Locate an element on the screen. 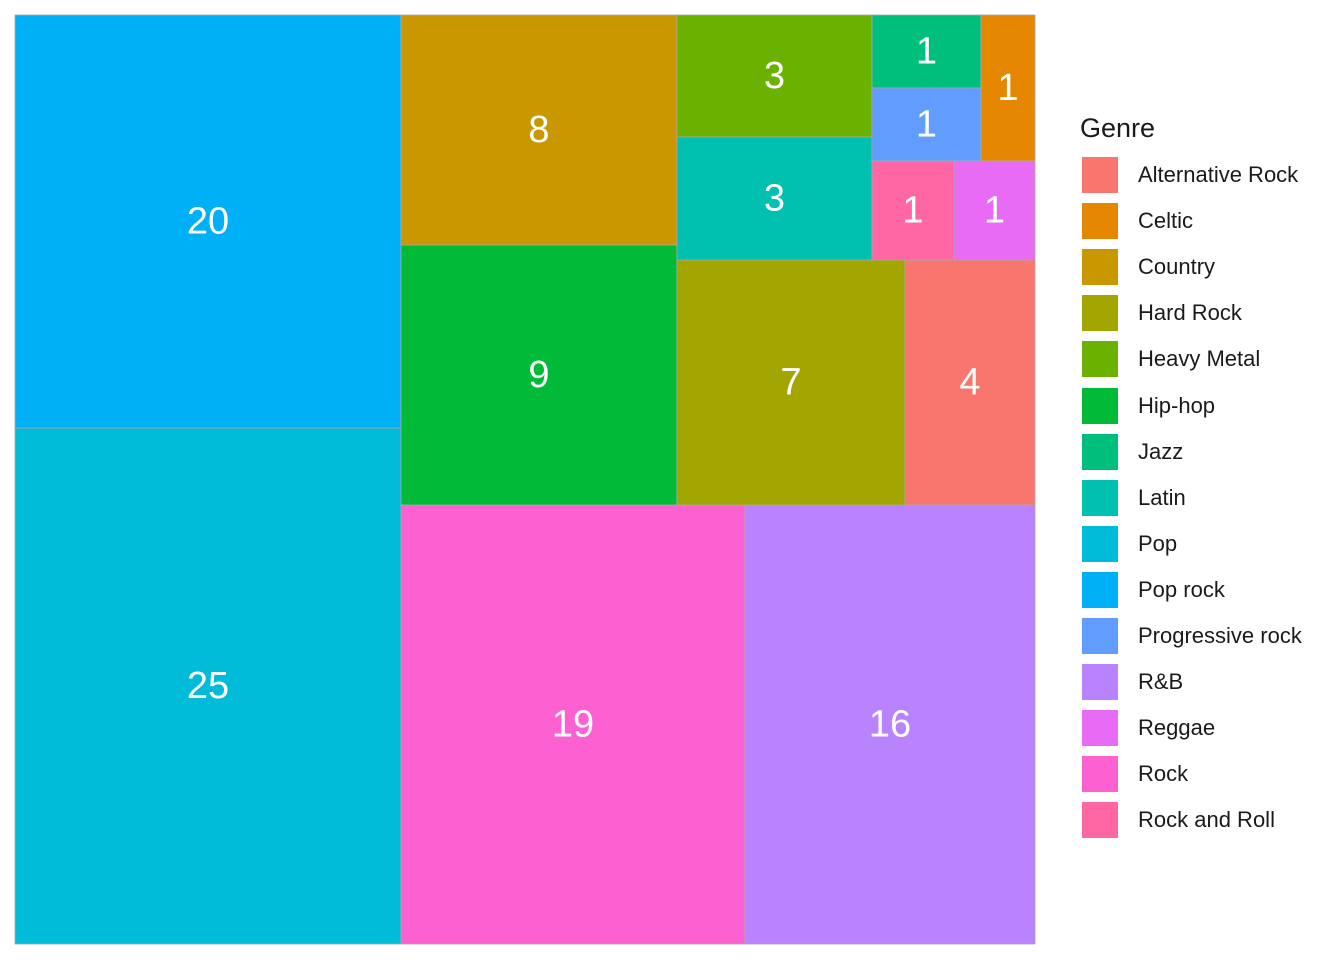  tile-label-jazz: 1 is located at coordinates (926, 52).